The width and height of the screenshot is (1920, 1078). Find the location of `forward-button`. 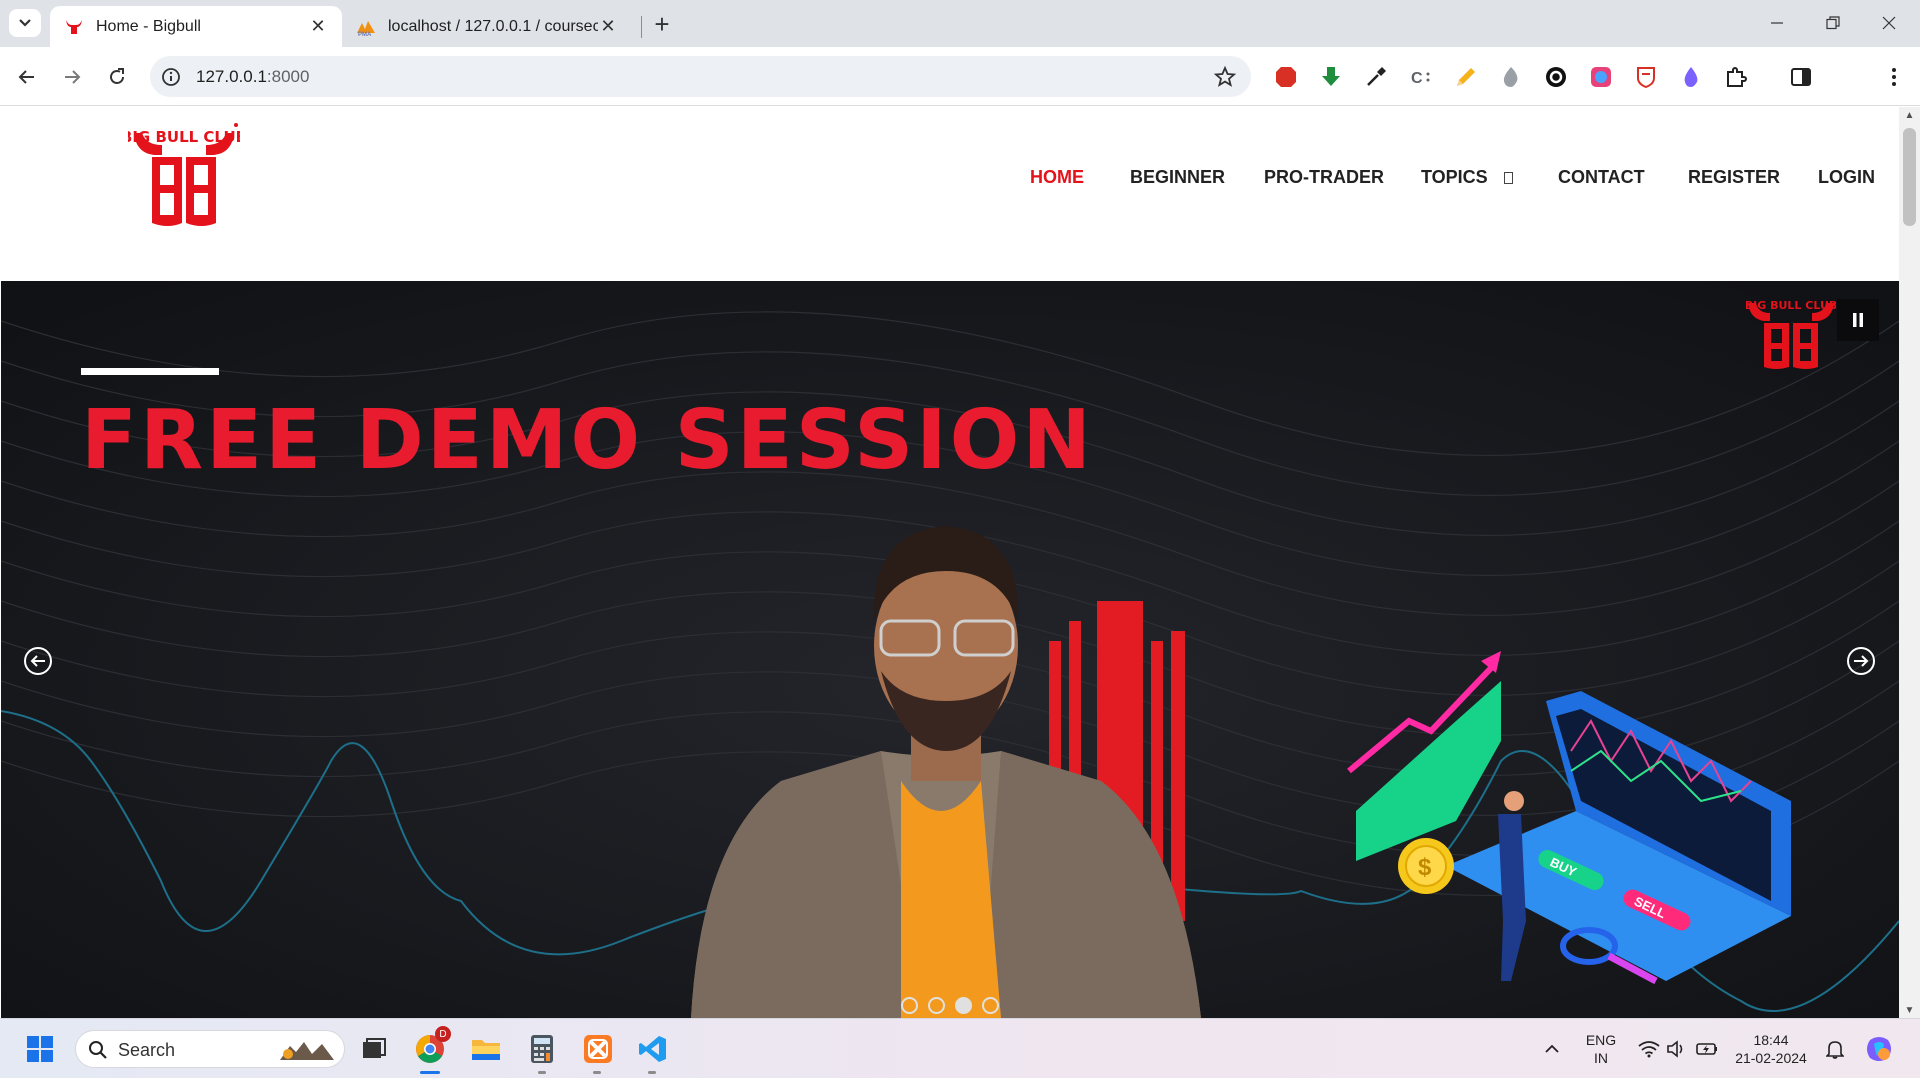

forward-button is located at coordinates (72, 77).